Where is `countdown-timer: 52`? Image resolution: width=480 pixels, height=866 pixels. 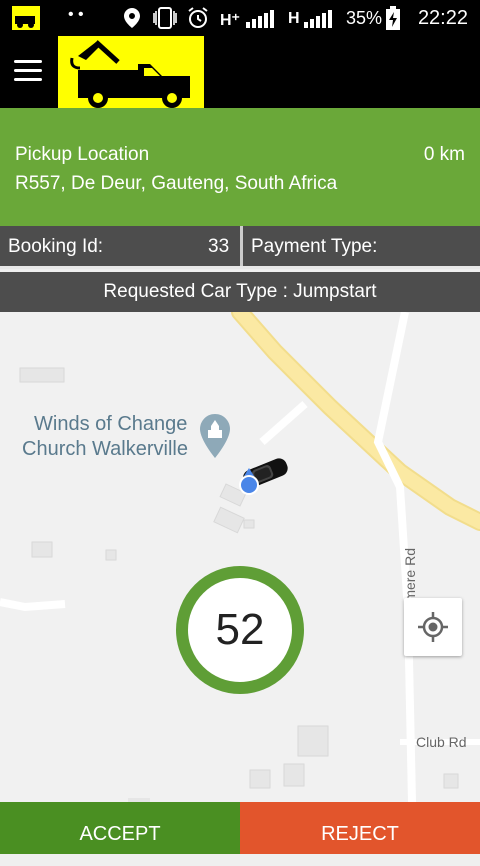
countdown-timer: 52 is located at coordinates (240, 630).